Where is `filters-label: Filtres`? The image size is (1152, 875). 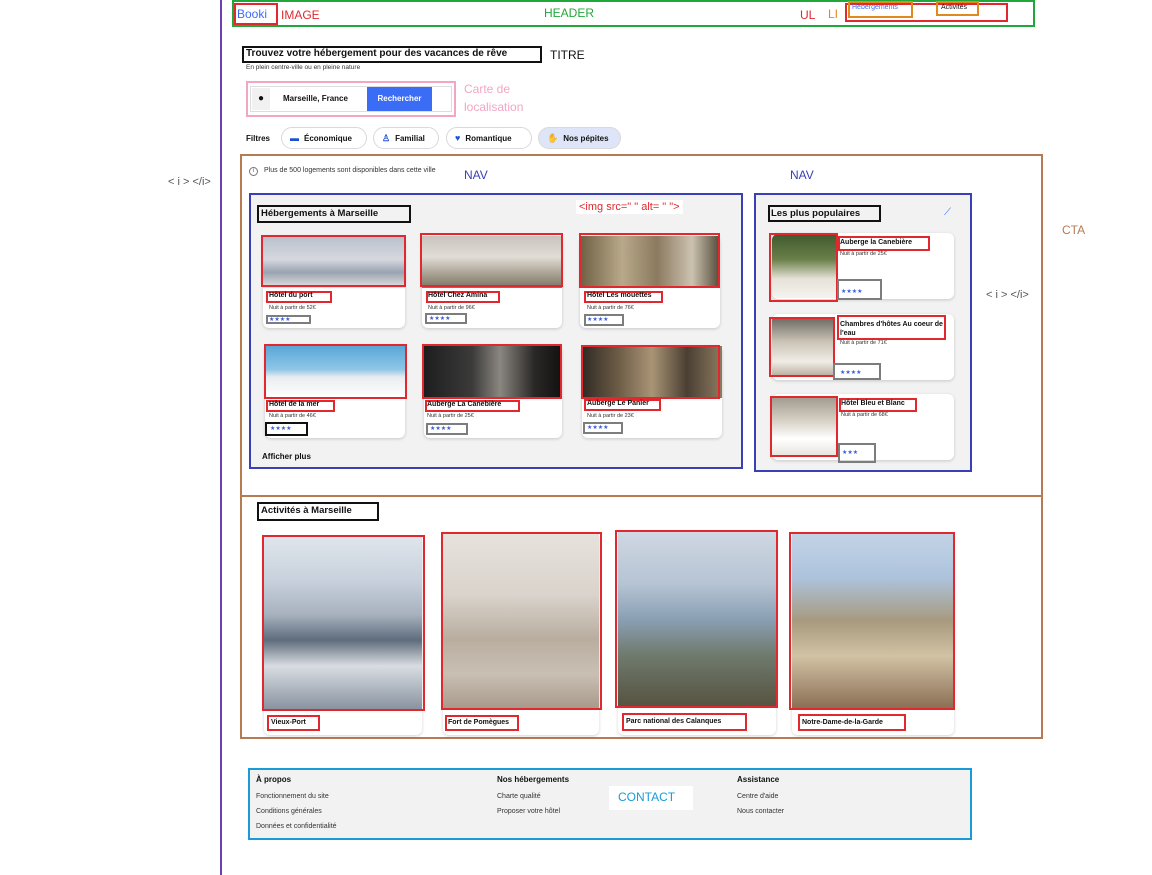
filters-label: Filtres is located at coordinates (258, 138).